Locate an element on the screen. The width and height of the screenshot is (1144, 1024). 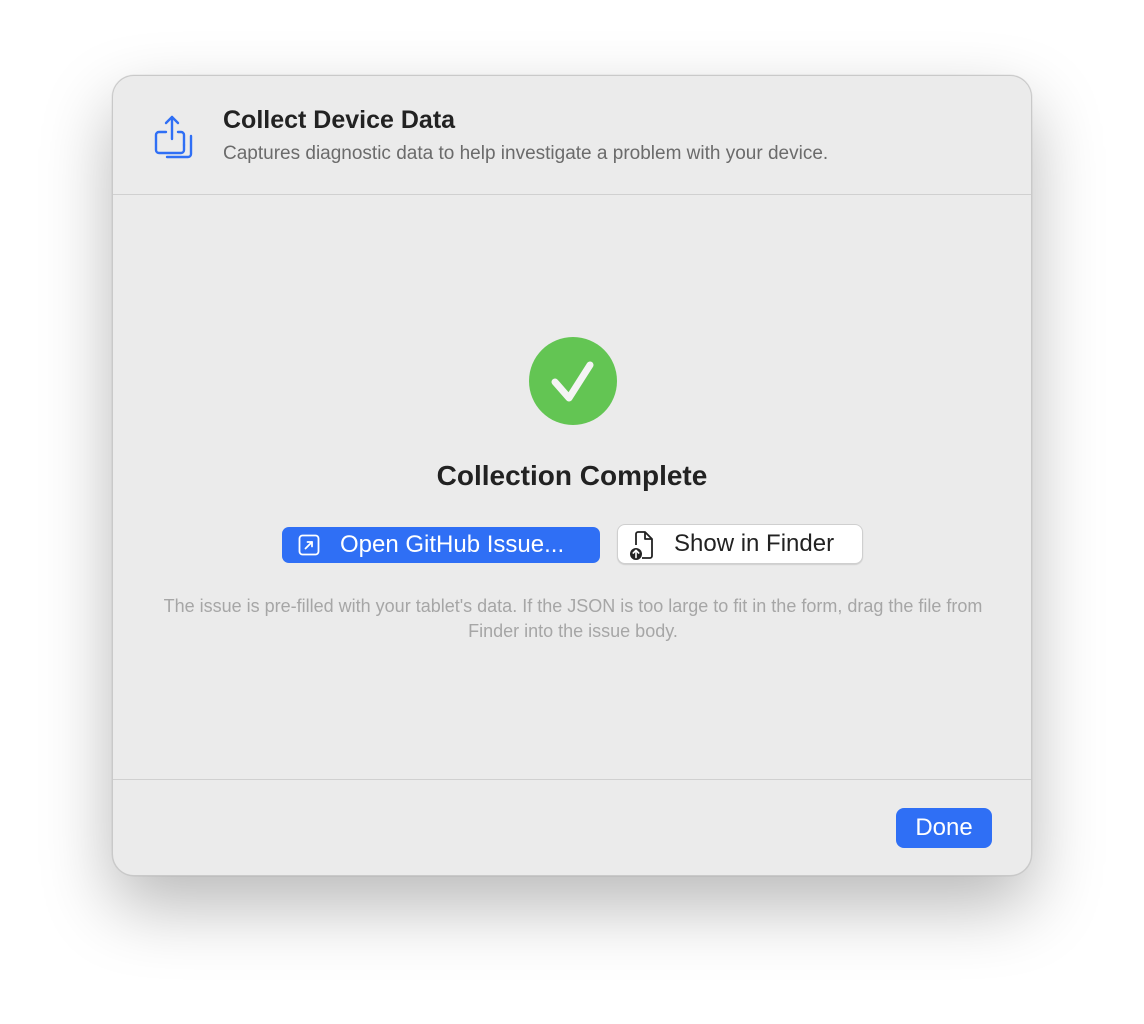
dialog-footer: Done is located at coordinates (572, 827).